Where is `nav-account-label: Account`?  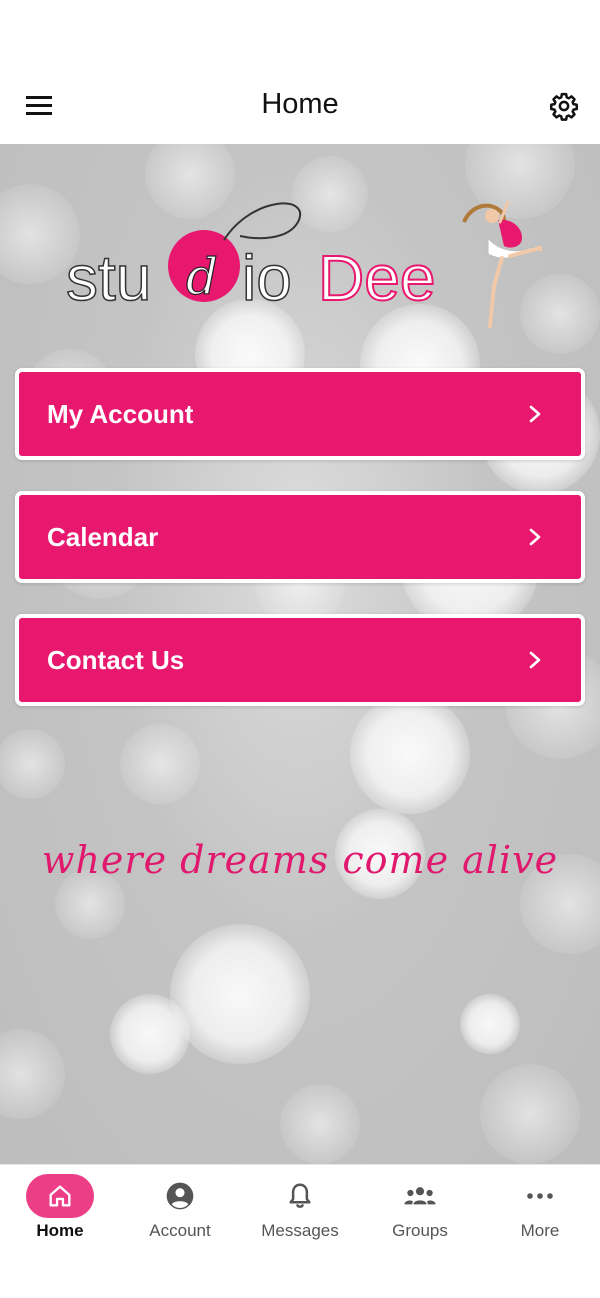
nav-account-label: Account is located at coordinates (180, 1230).